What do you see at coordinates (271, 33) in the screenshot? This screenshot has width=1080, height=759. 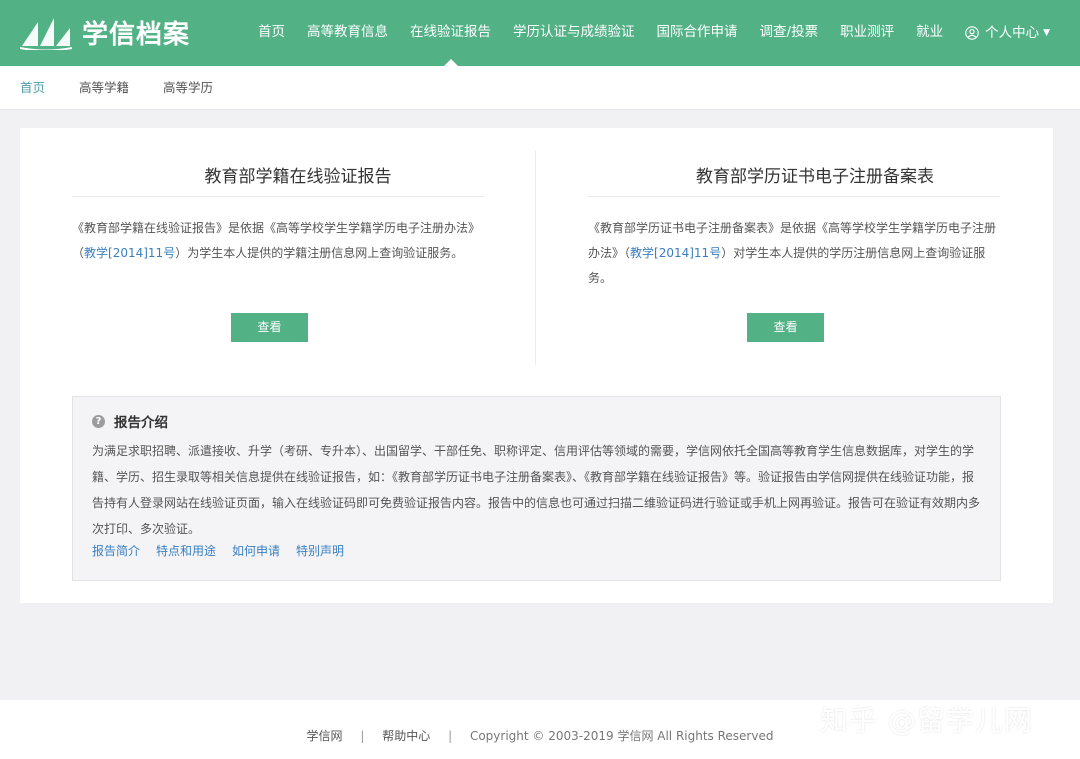 I see `nav-home: 首页` at bounding box center [271, 33].